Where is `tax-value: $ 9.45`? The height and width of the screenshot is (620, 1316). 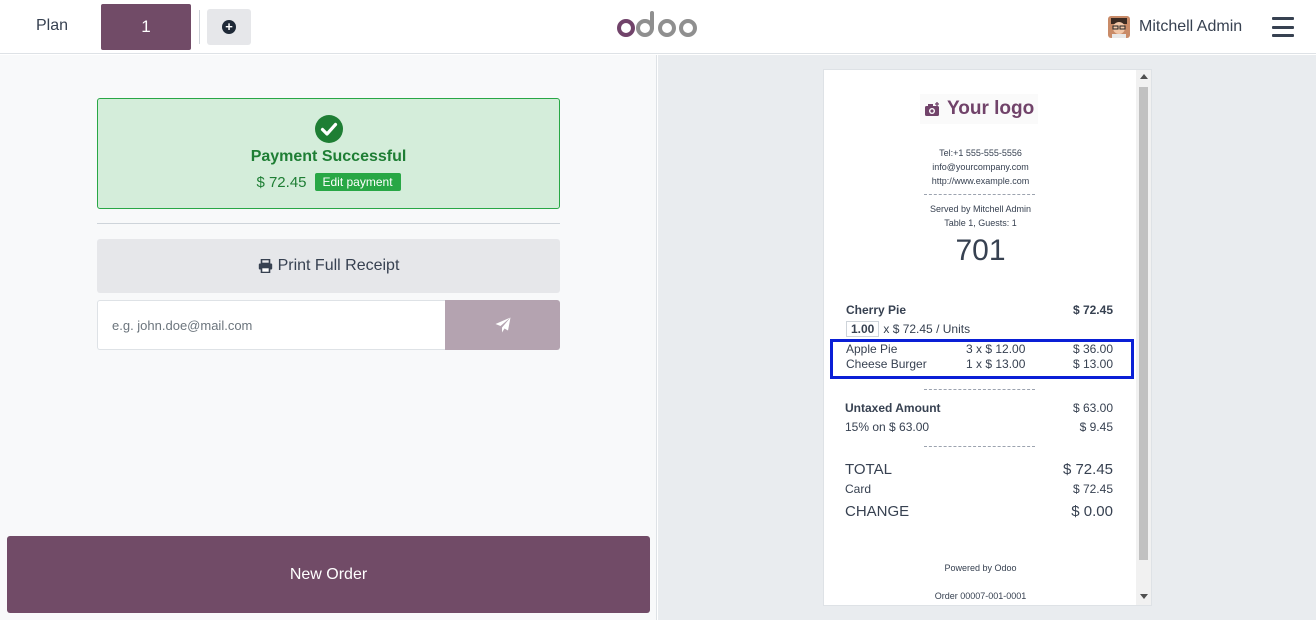 tax-value: $ 9.45 is located at coordinates (1096, 427).